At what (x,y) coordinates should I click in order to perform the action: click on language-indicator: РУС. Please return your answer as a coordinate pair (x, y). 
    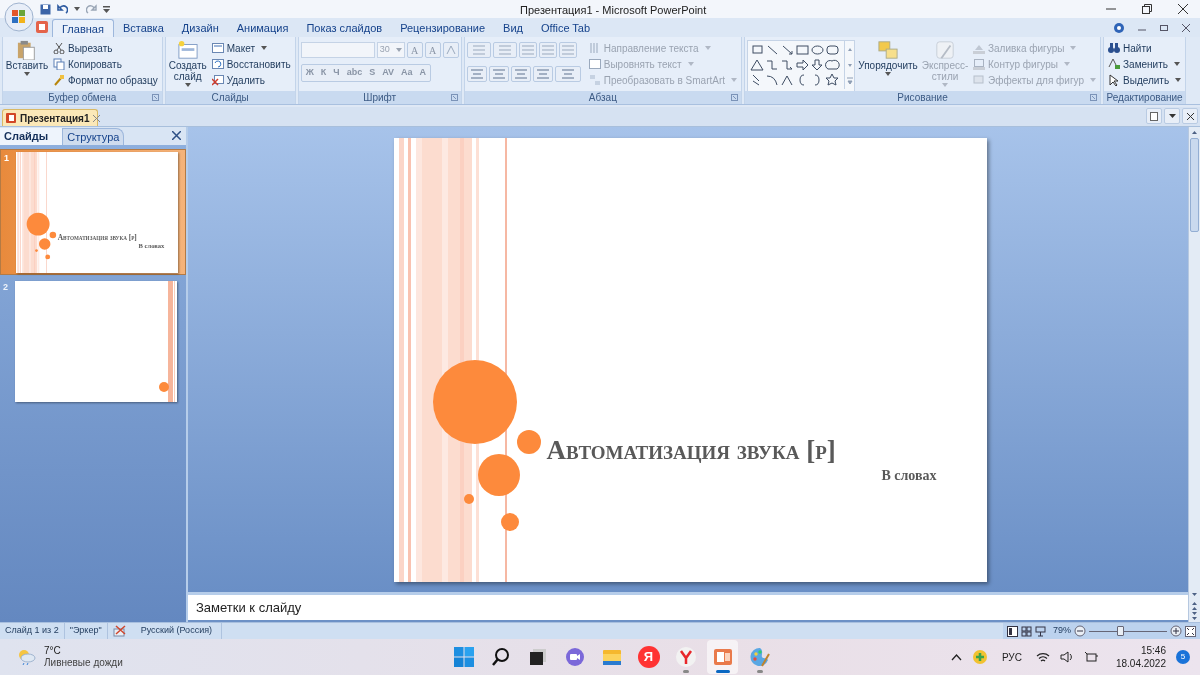
    Looking at the image, I should click on (1011, 657).